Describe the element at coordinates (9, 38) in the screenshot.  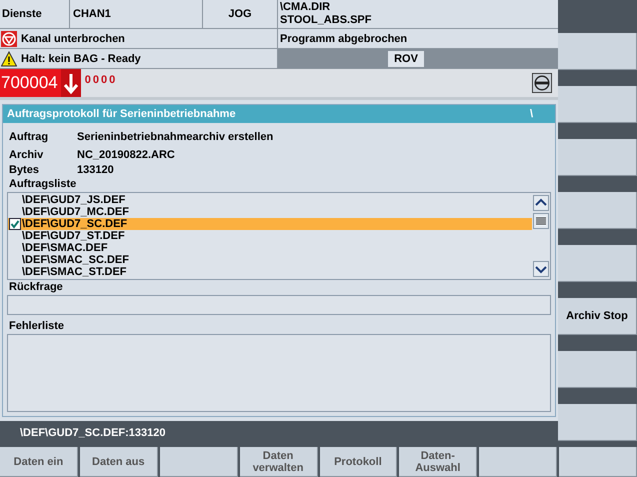
I see `stop-icon` at that location.